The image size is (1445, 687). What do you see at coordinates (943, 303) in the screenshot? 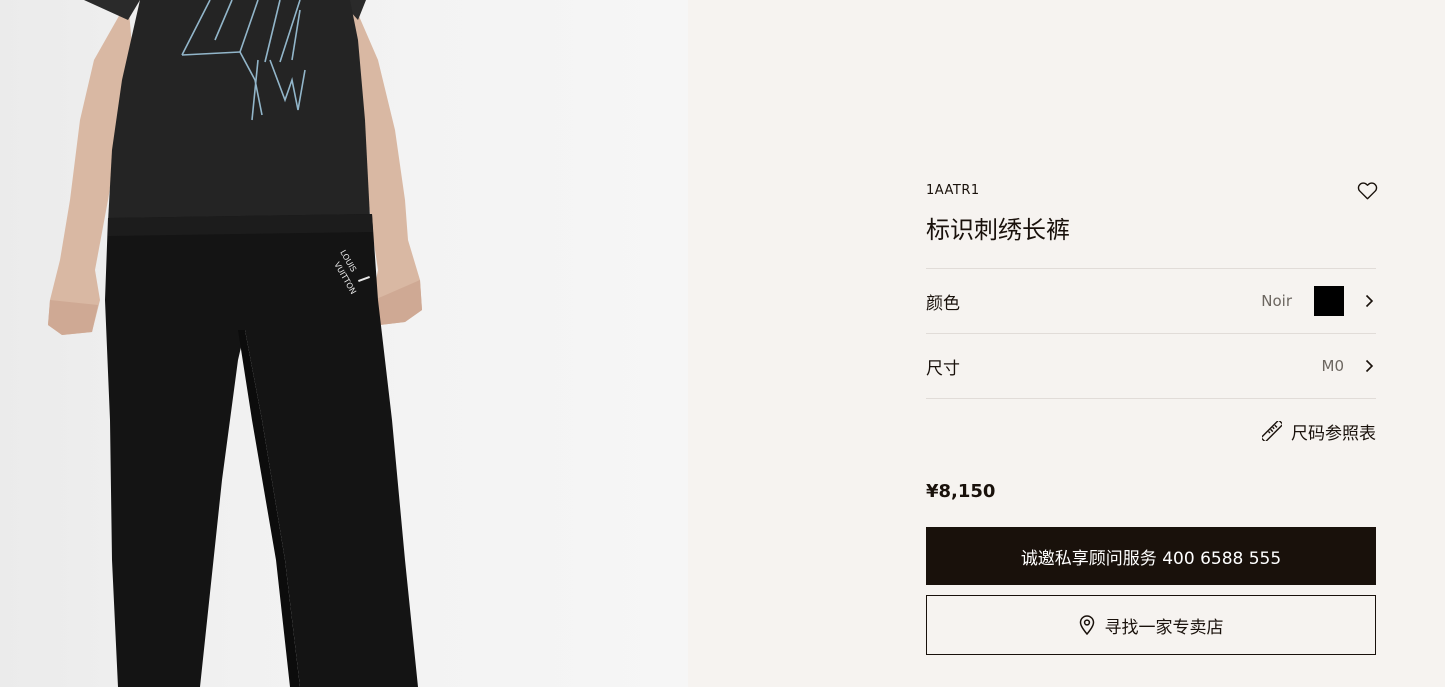
I see `color-label: 颜色` at bounding box center [943, 303].